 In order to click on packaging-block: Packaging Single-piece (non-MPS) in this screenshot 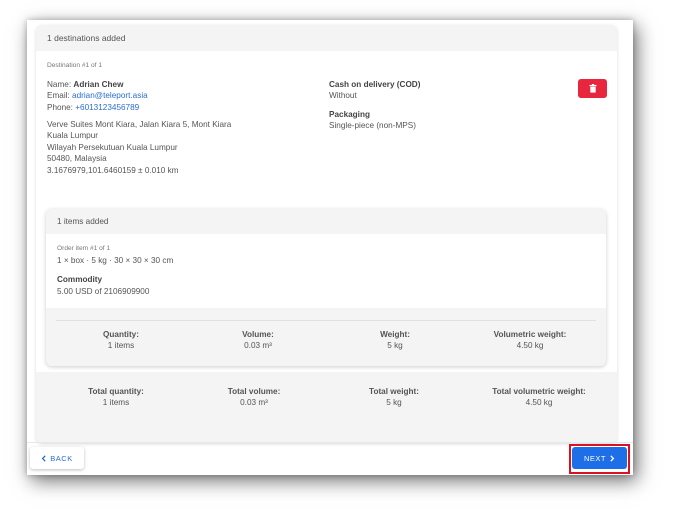, I will do `click(372, 120)`.